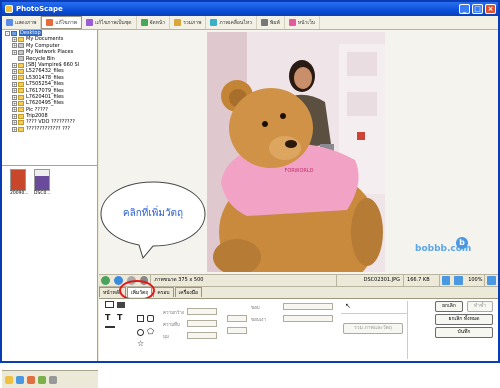  What do you see at coordinates (9, 22) in the screenshot?
I see `viewer-icon` at bounding box center [9, 22].